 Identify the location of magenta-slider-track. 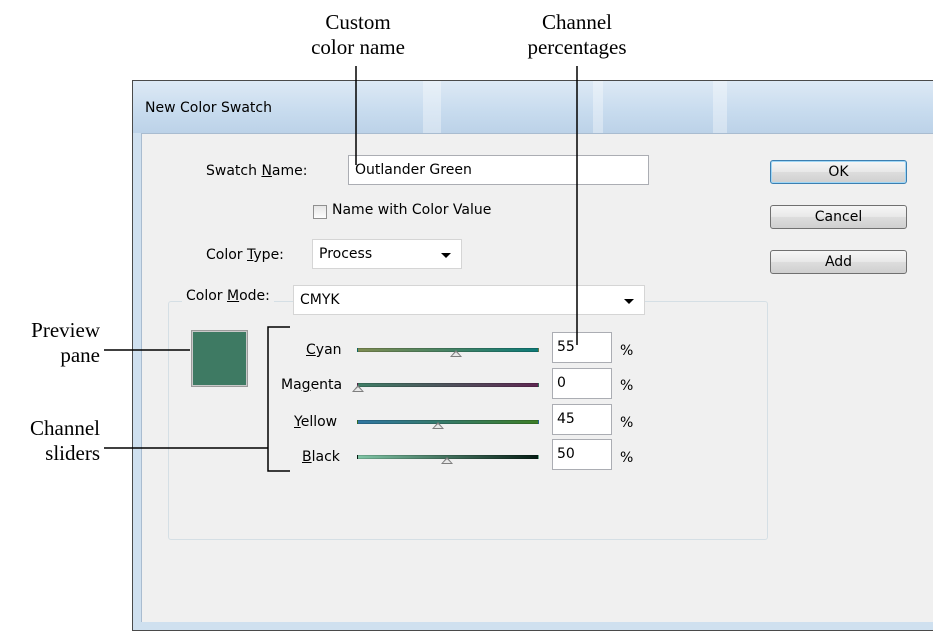
(448, 385).